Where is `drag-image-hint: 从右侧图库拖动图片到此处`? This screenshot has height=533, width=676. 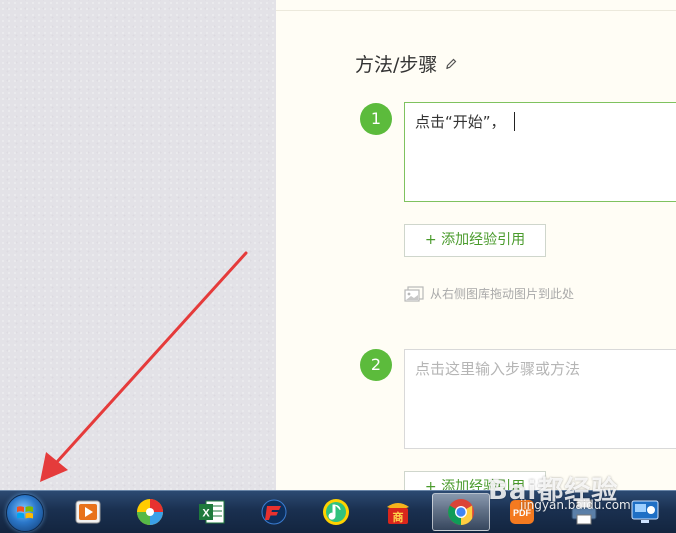 drag-image-hint: 从右侧图库拖动图片到此处 is located at coordinates (502, 294).